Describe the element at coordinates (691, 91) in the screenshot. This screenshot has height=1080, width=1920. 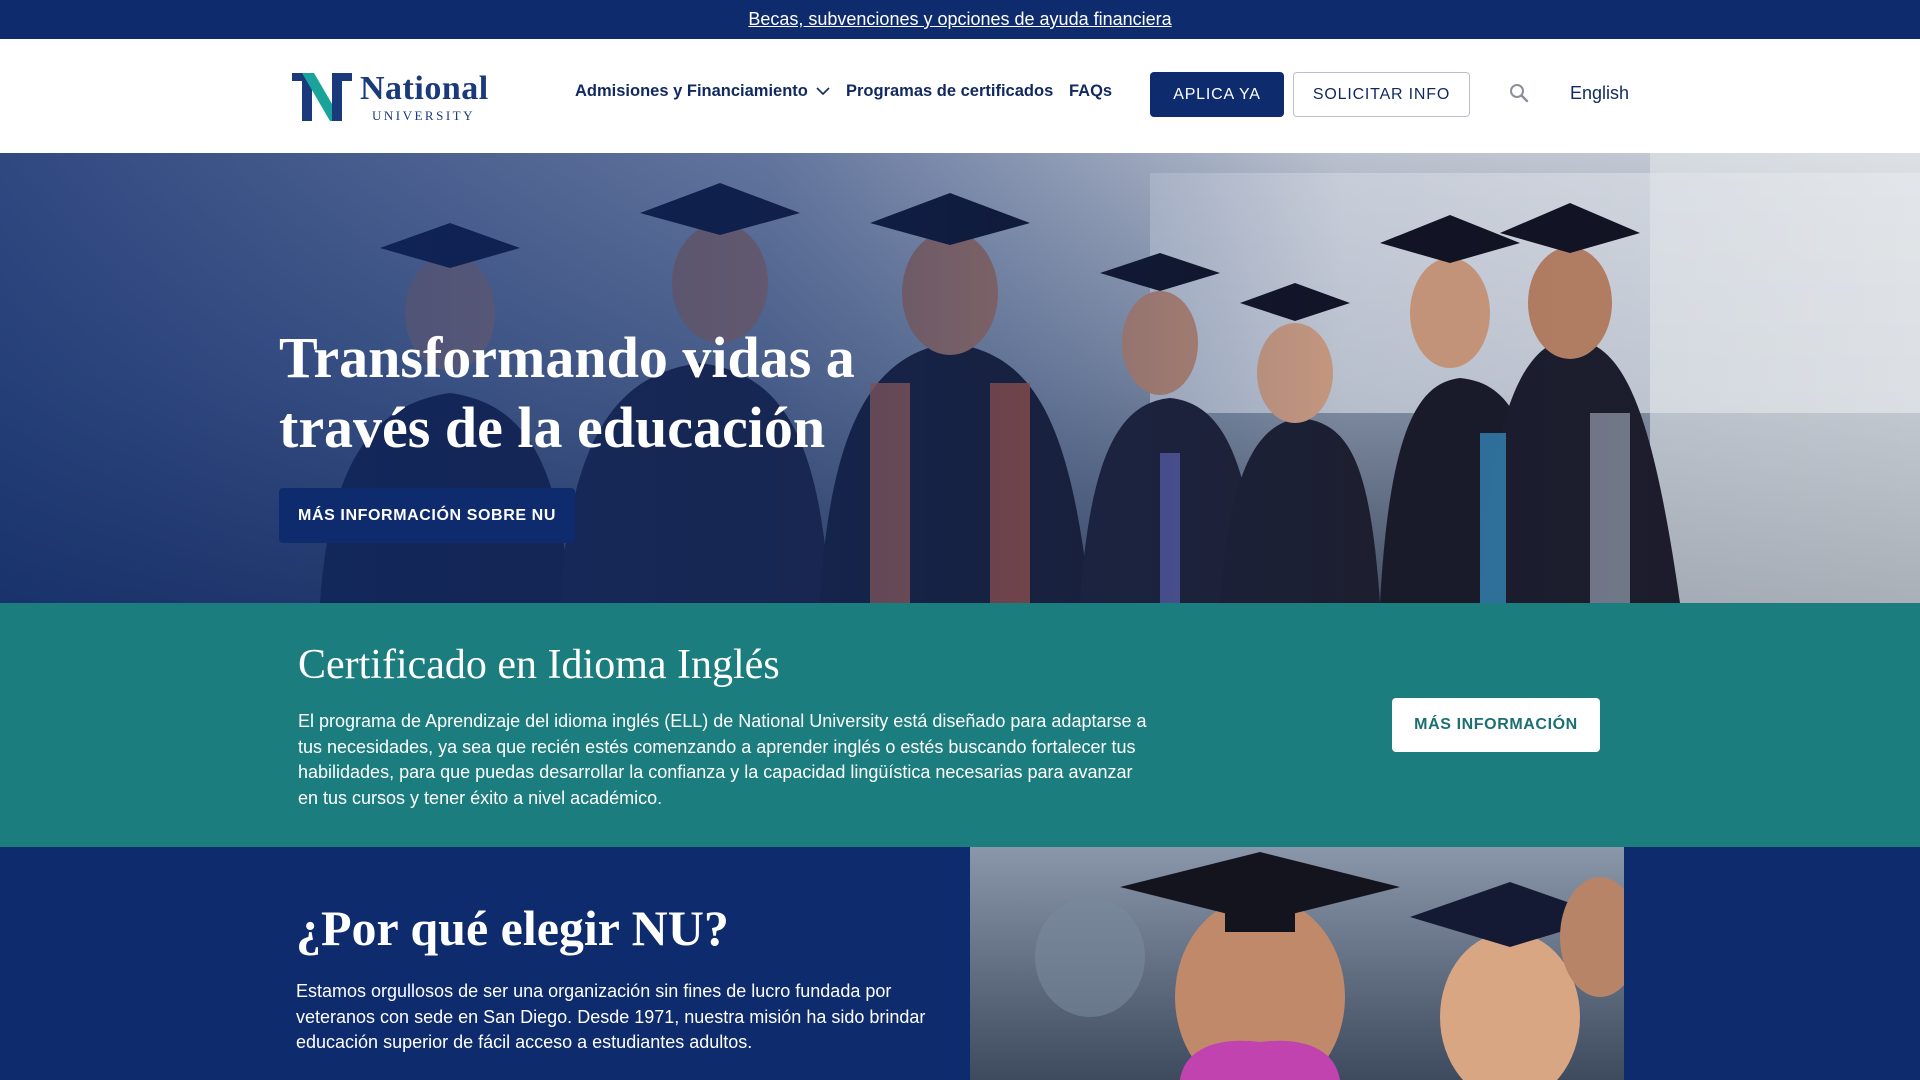
I see `nav-admisiones-label: Admisiones y Financiamiento` at that location.